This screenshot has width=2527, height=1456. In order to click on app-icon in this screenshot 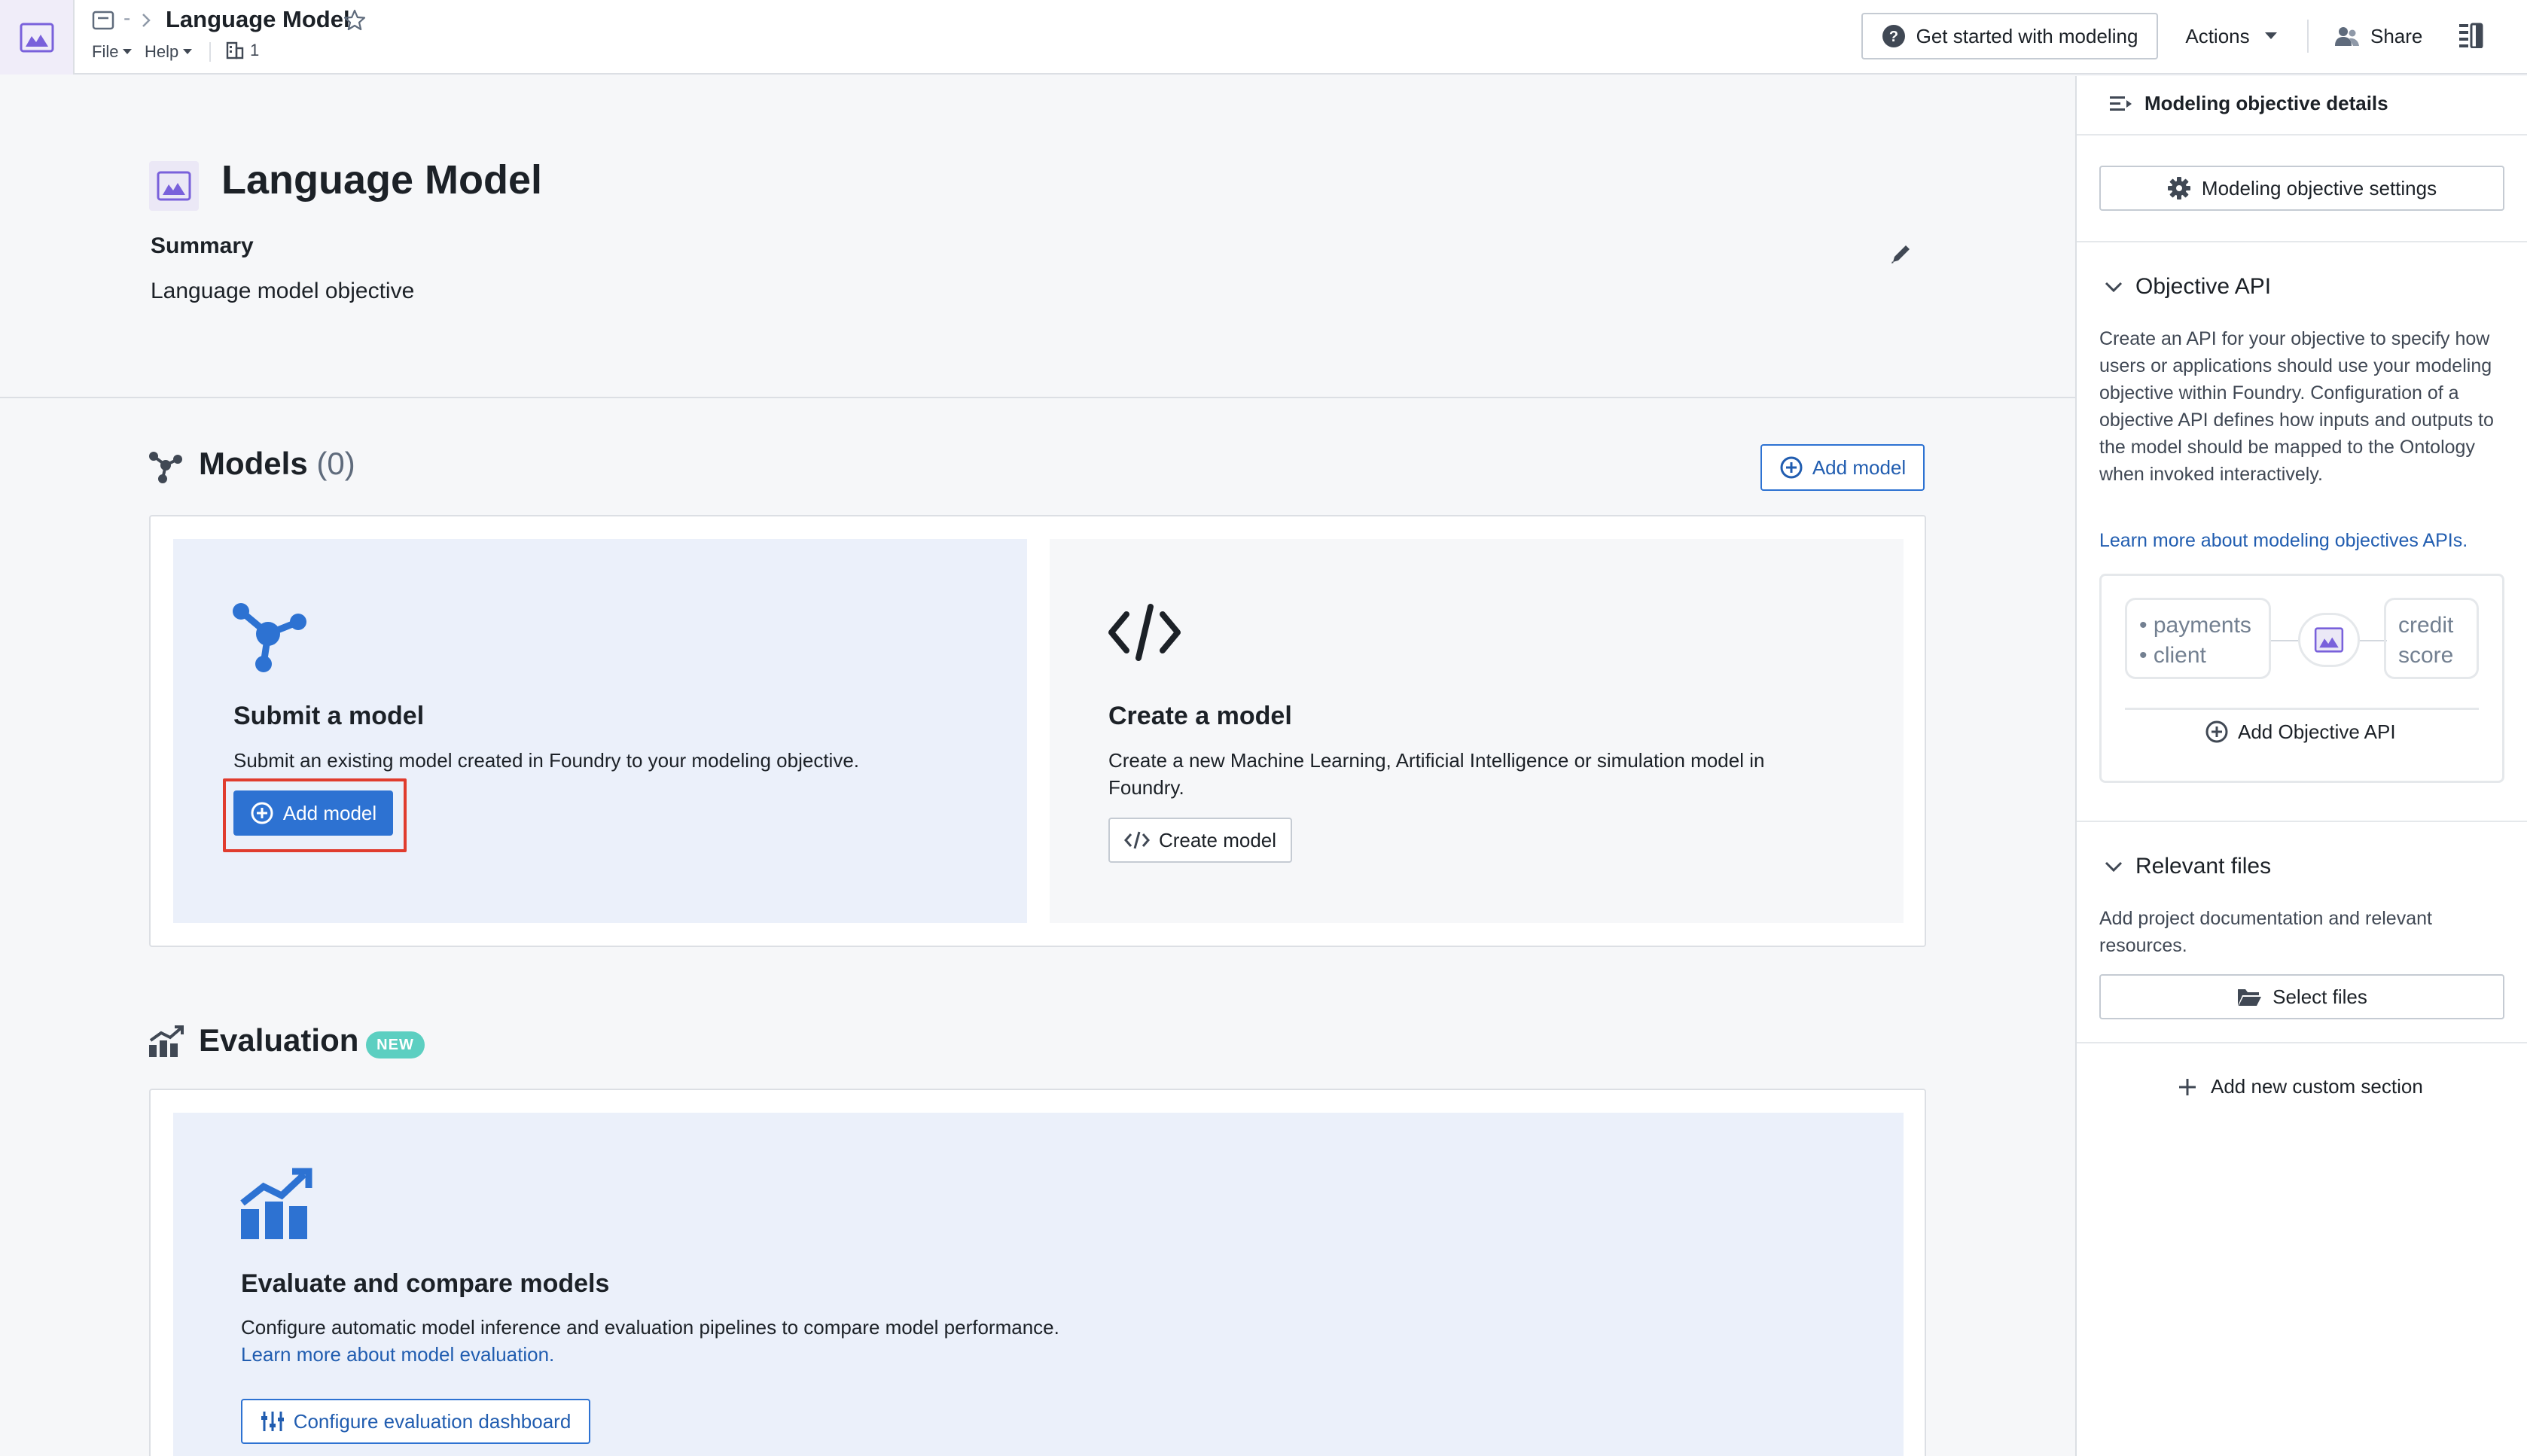, I will do `click(37, 37)`.